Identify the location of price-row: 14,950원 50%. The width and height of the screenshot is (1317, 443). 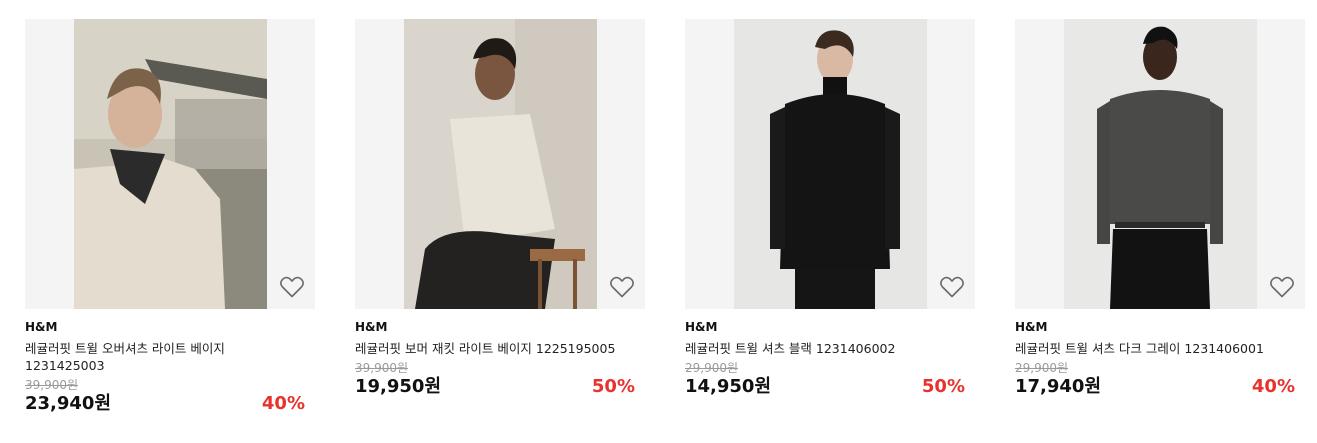
(830, 387).